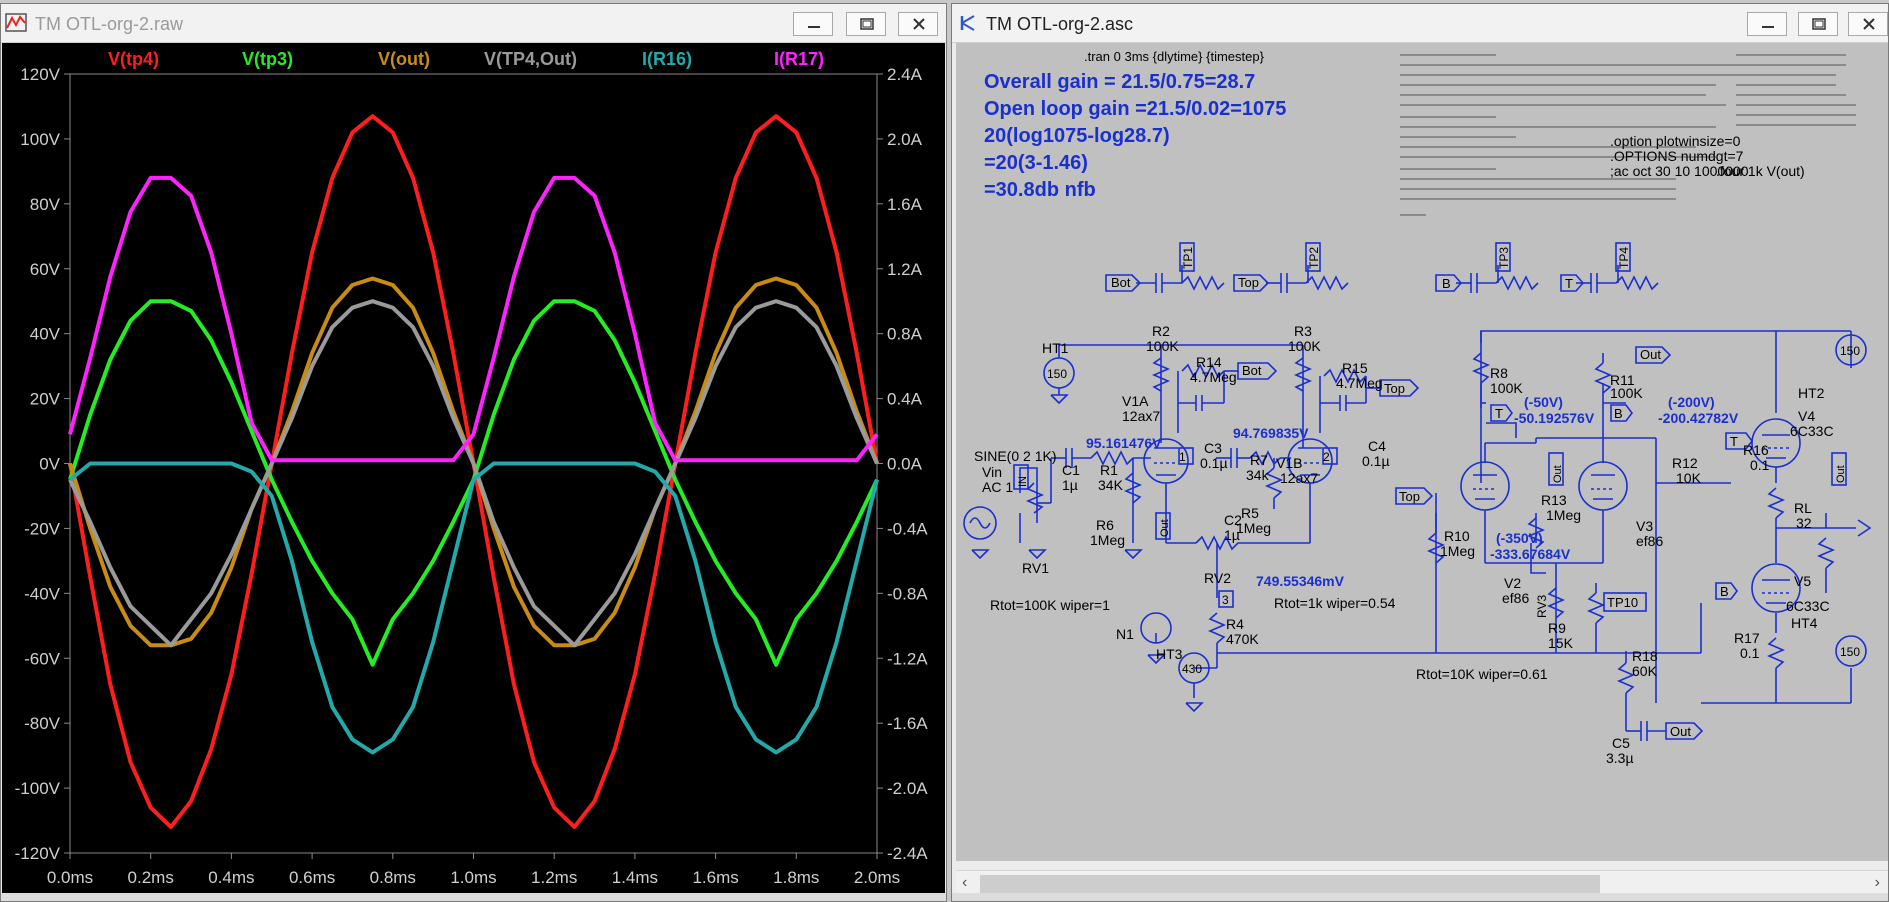 This screenshot has width=1889, height=902. I want to click on testpoint-tp3: TP3, so click(1504, 258).